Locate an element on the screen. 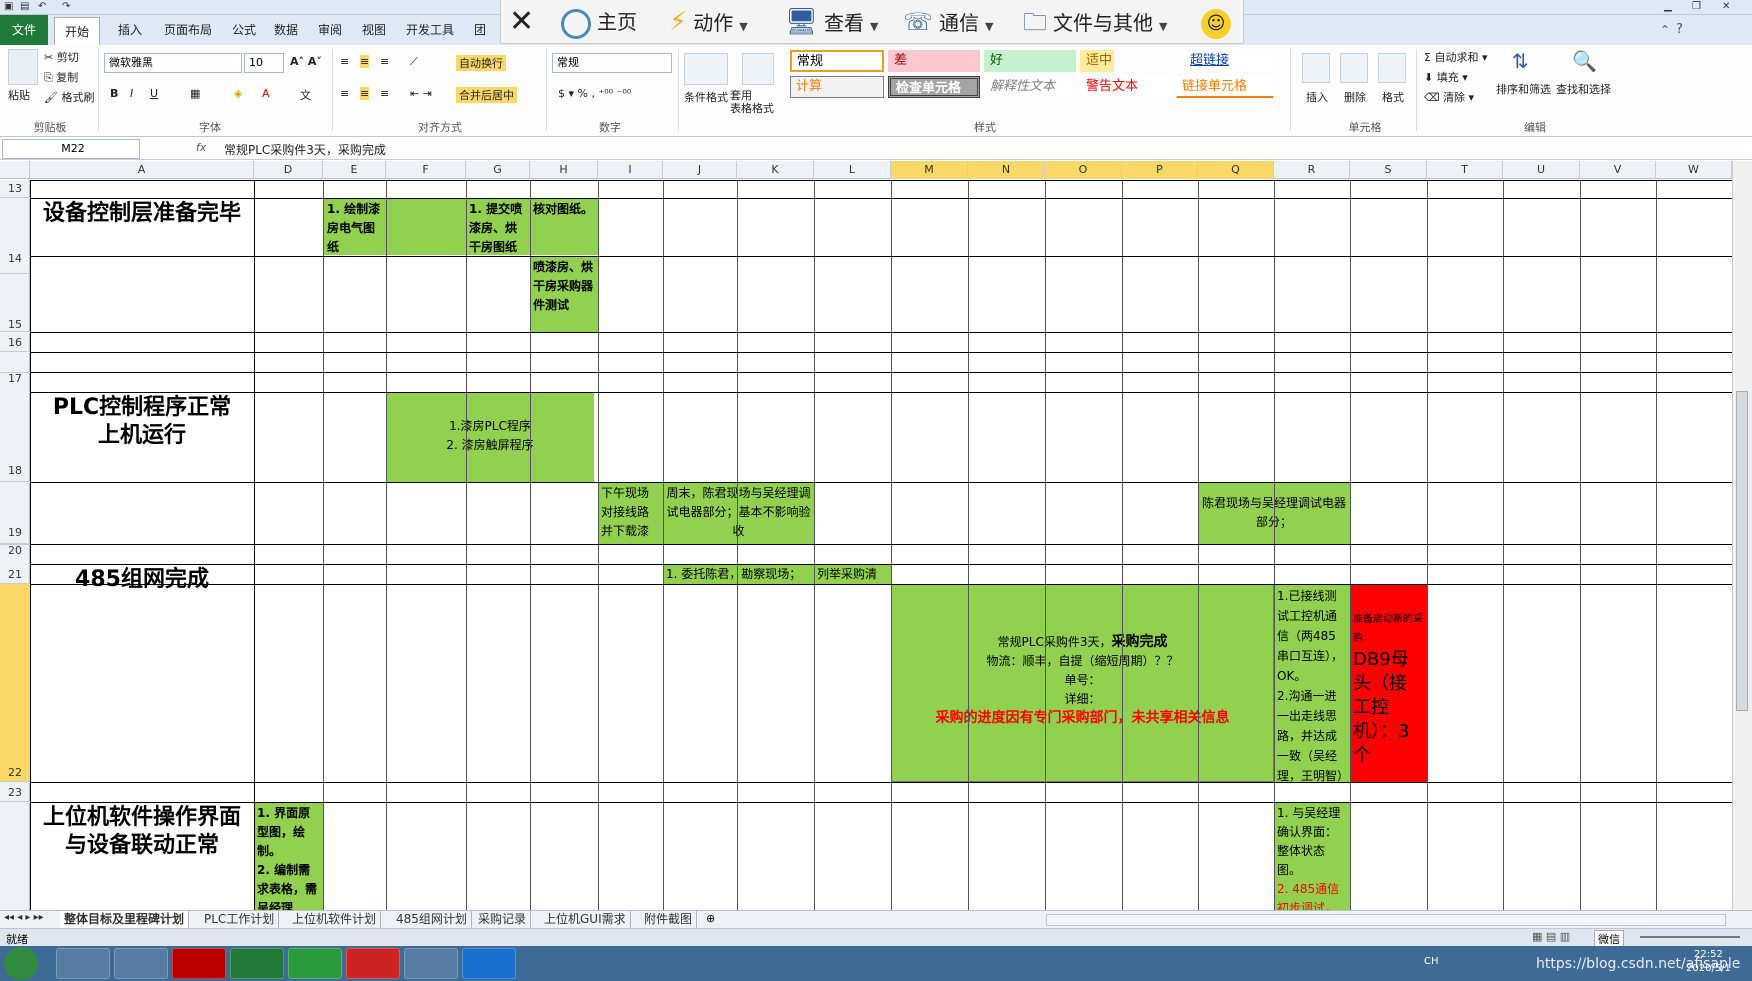  tab-file: 文件 is located at coordinates (24, 30).